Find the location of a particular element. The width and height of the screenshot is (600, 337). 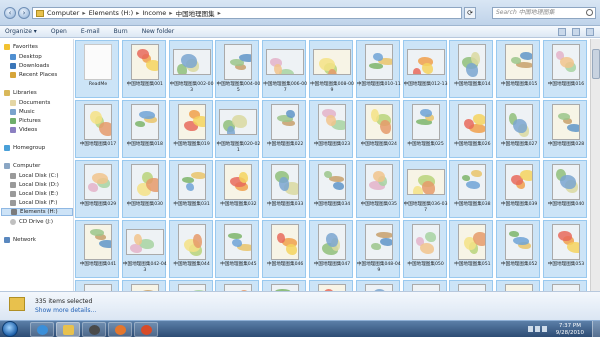

nav-computer: Computer is located at coordinates (22, 166).